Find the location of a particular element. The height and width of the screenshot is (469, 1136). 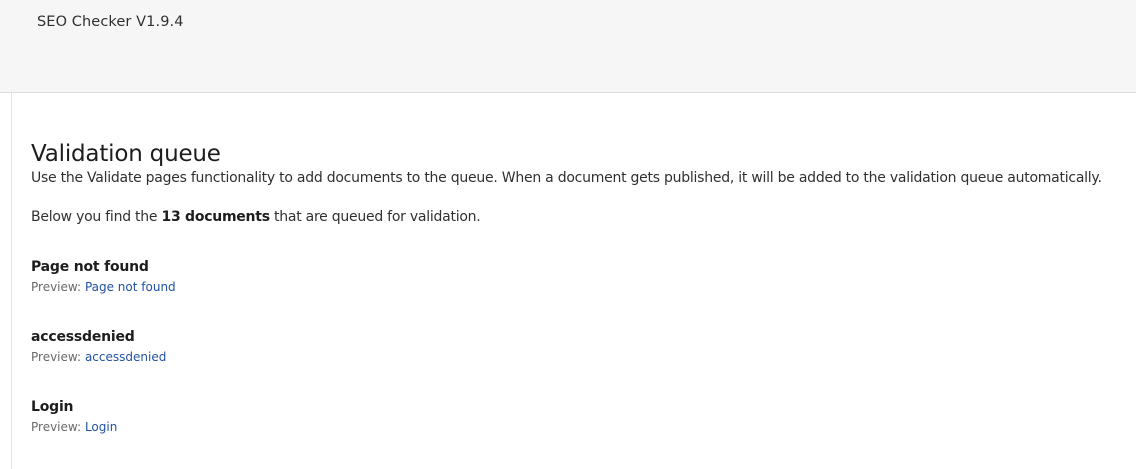

summary-suffix: that are queued for validation. is located at coordinates (375, 217).